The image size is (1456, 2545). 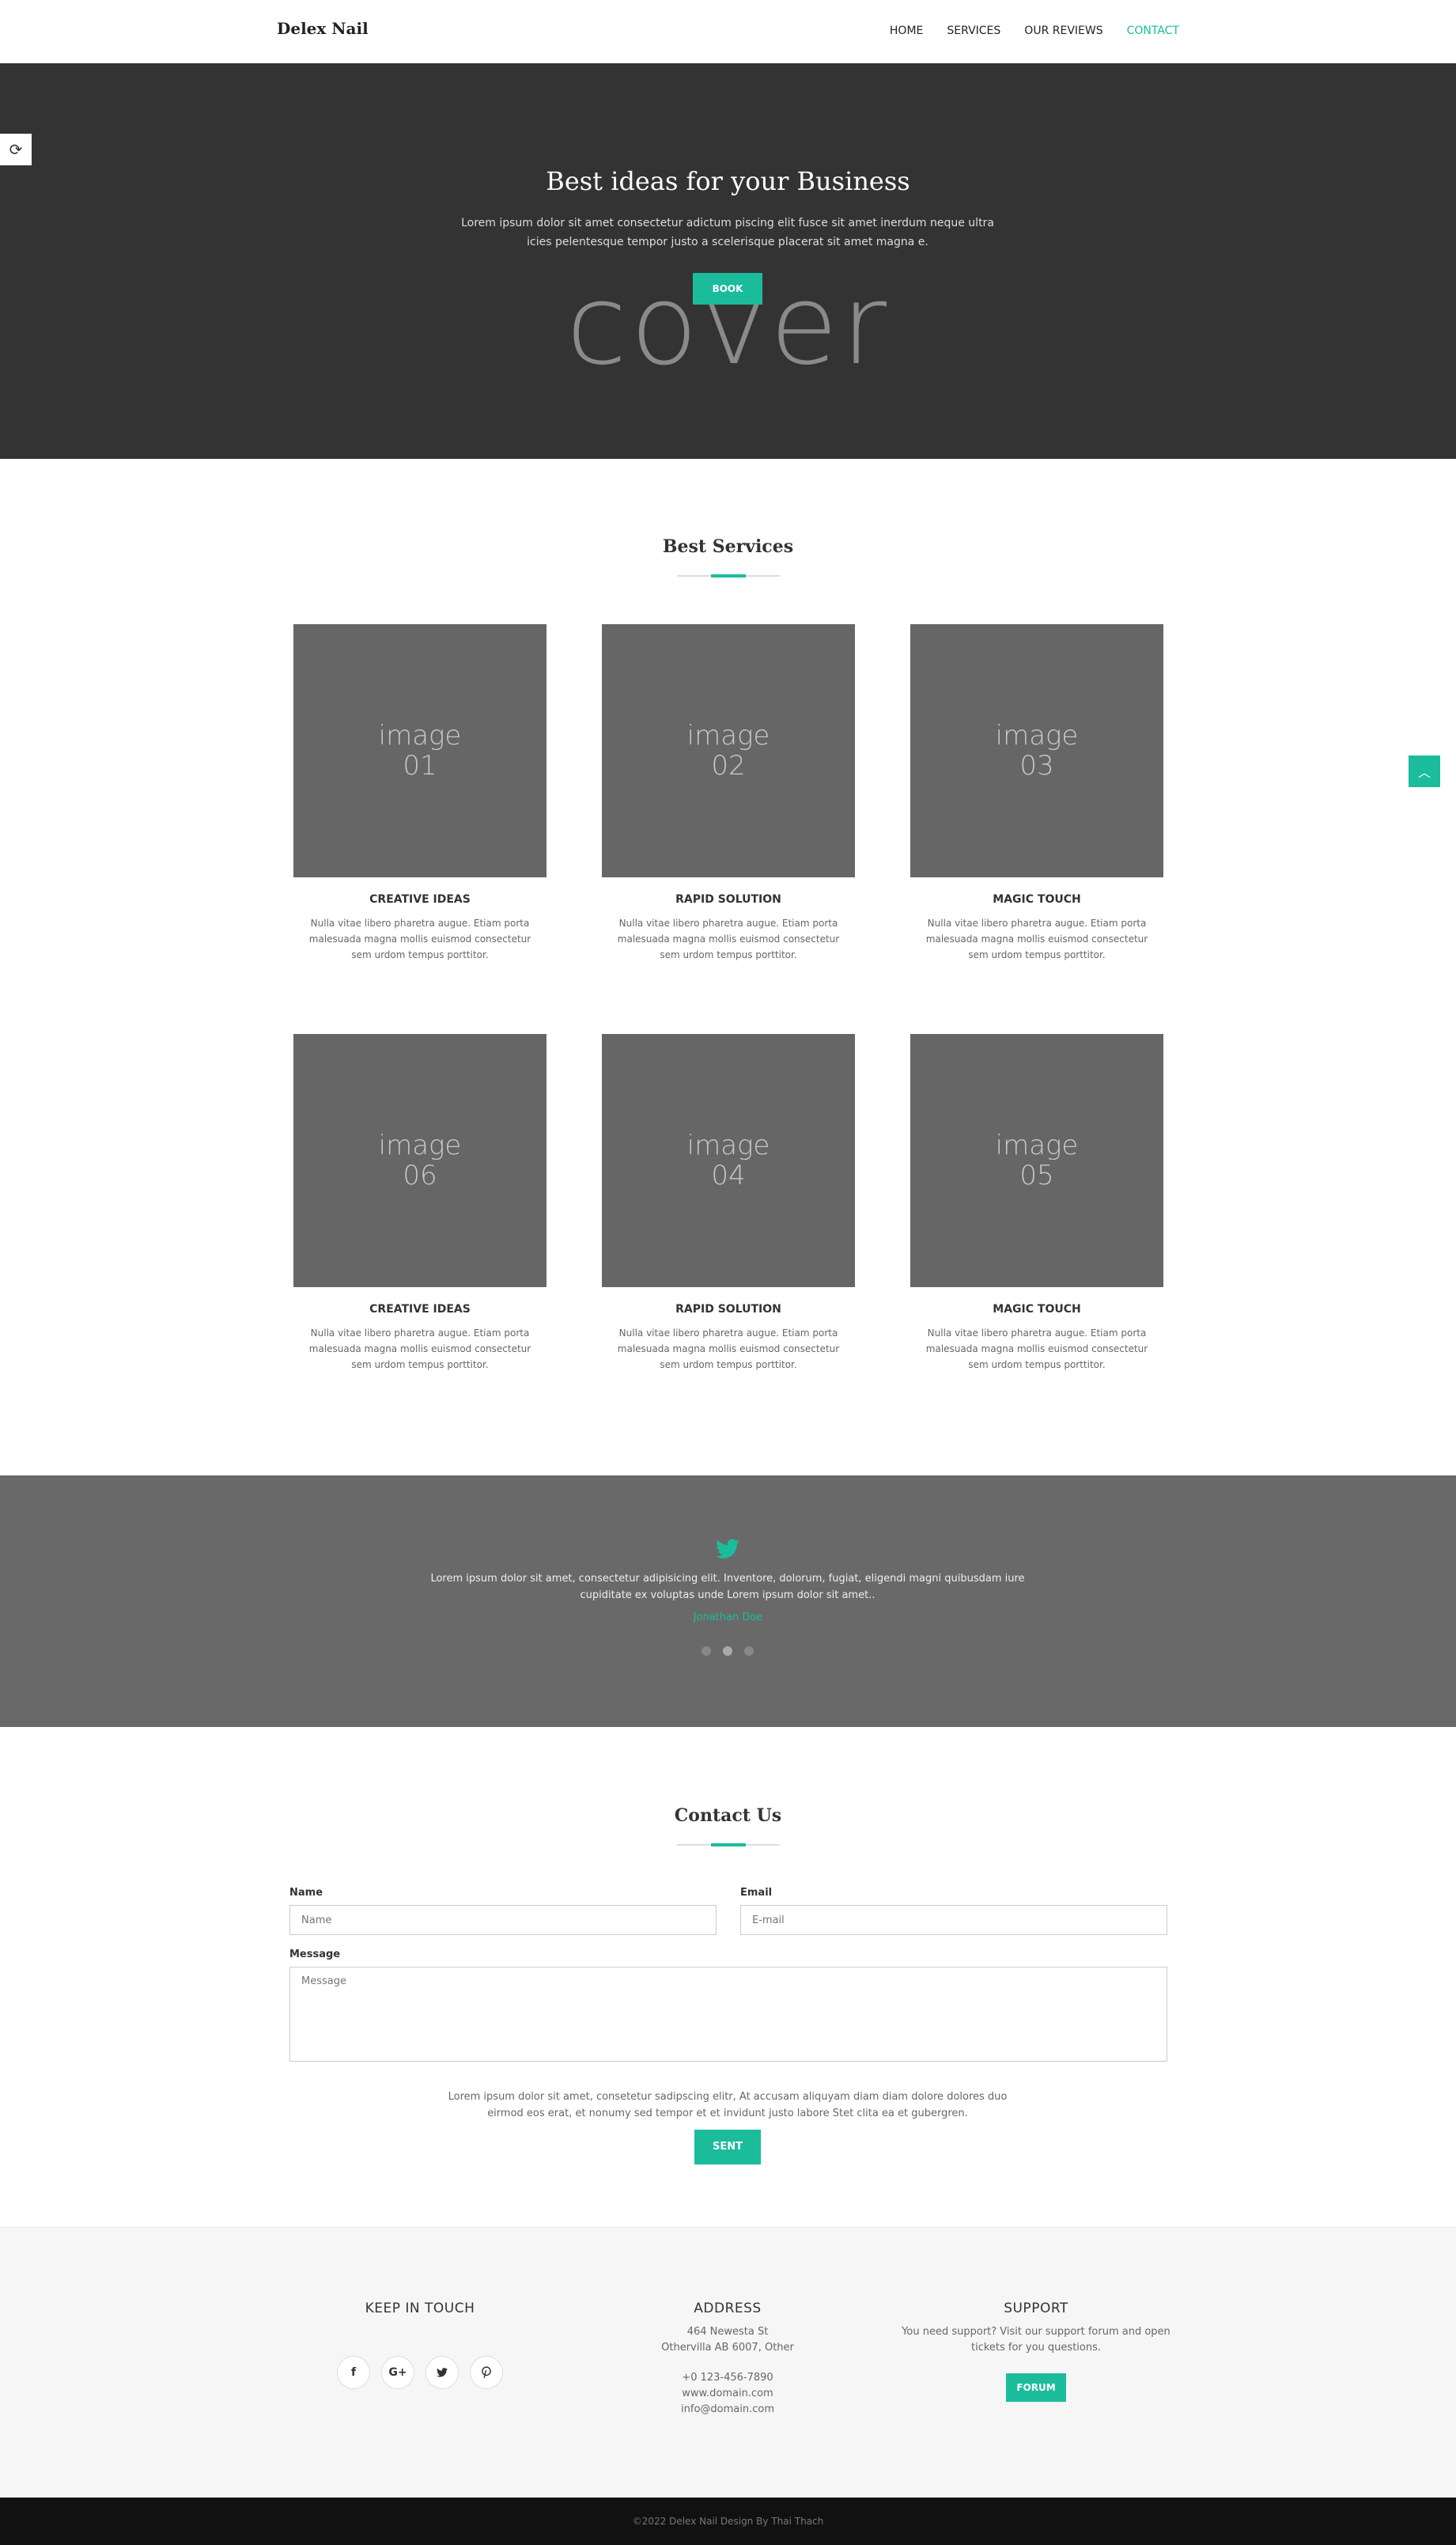 I want to click on service-image: image 01, so click(x=419, y=750).